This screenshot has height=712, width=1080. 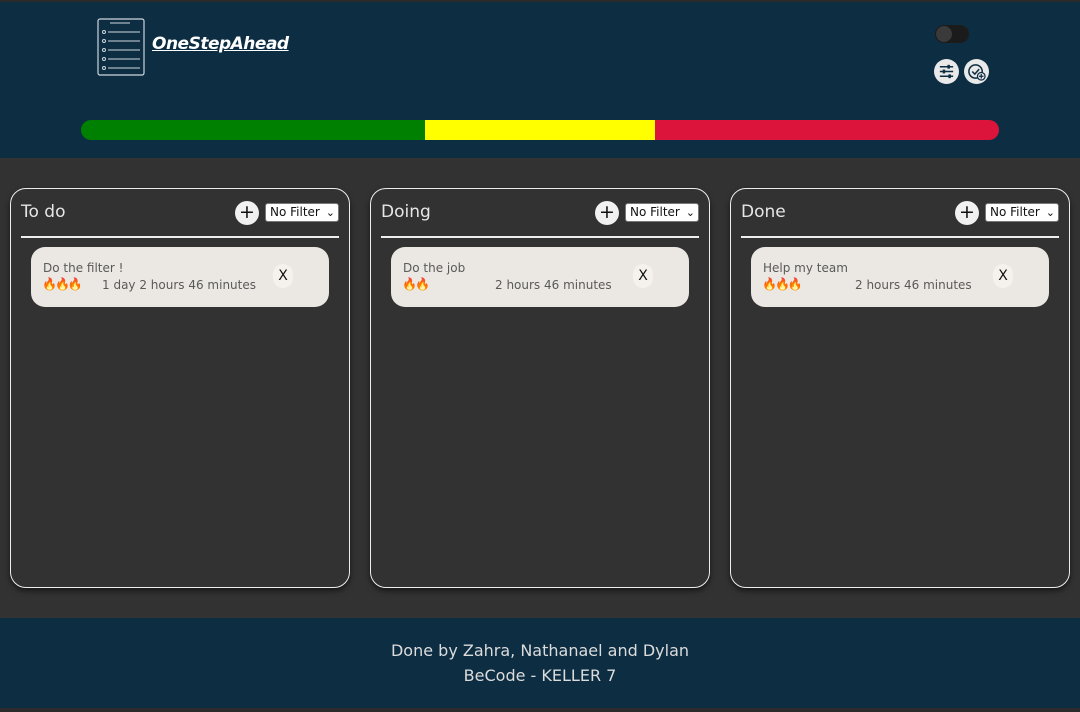 What do you see at coordinates (253, 130) in the screenshot?
I see `progress-segment-to-do` at bounding box center [253, 130].